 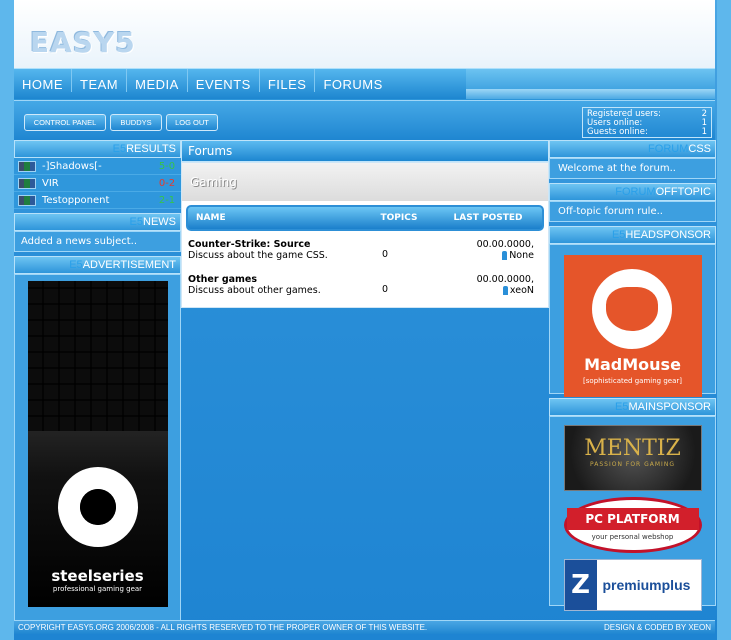 What do you see at coordinates (632, 407) in the screenshot?
I see `mainsponsor-title: E5MAINSPONSOR` at bounding box center [632, 407].